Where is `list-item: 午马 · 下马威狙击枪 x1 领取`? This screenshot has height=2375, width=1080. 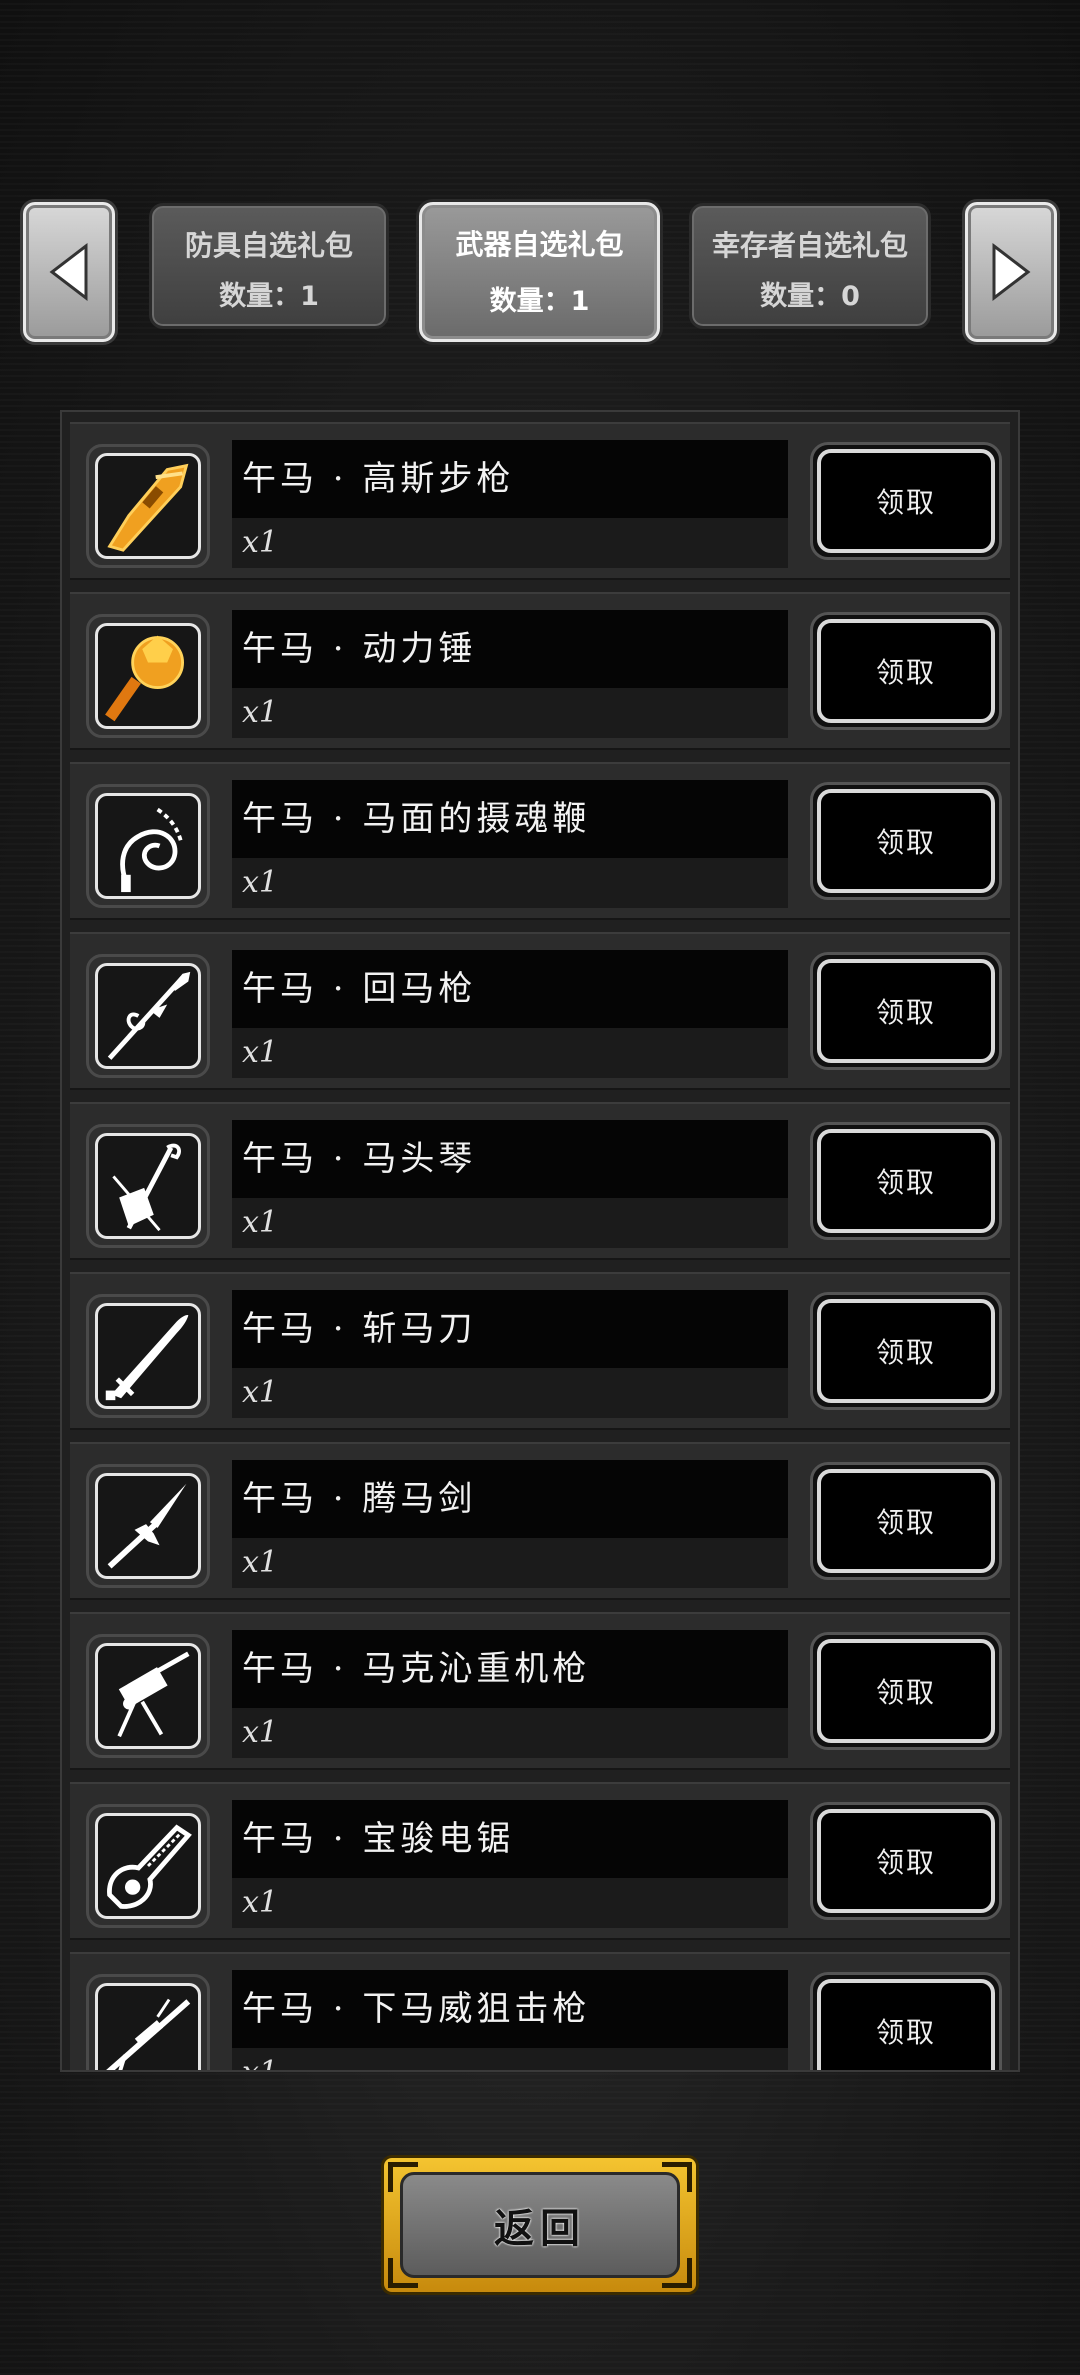 list-item: 午马 · 下马威狙击枪 x1 领取 is located at coordinates (540, 2011).